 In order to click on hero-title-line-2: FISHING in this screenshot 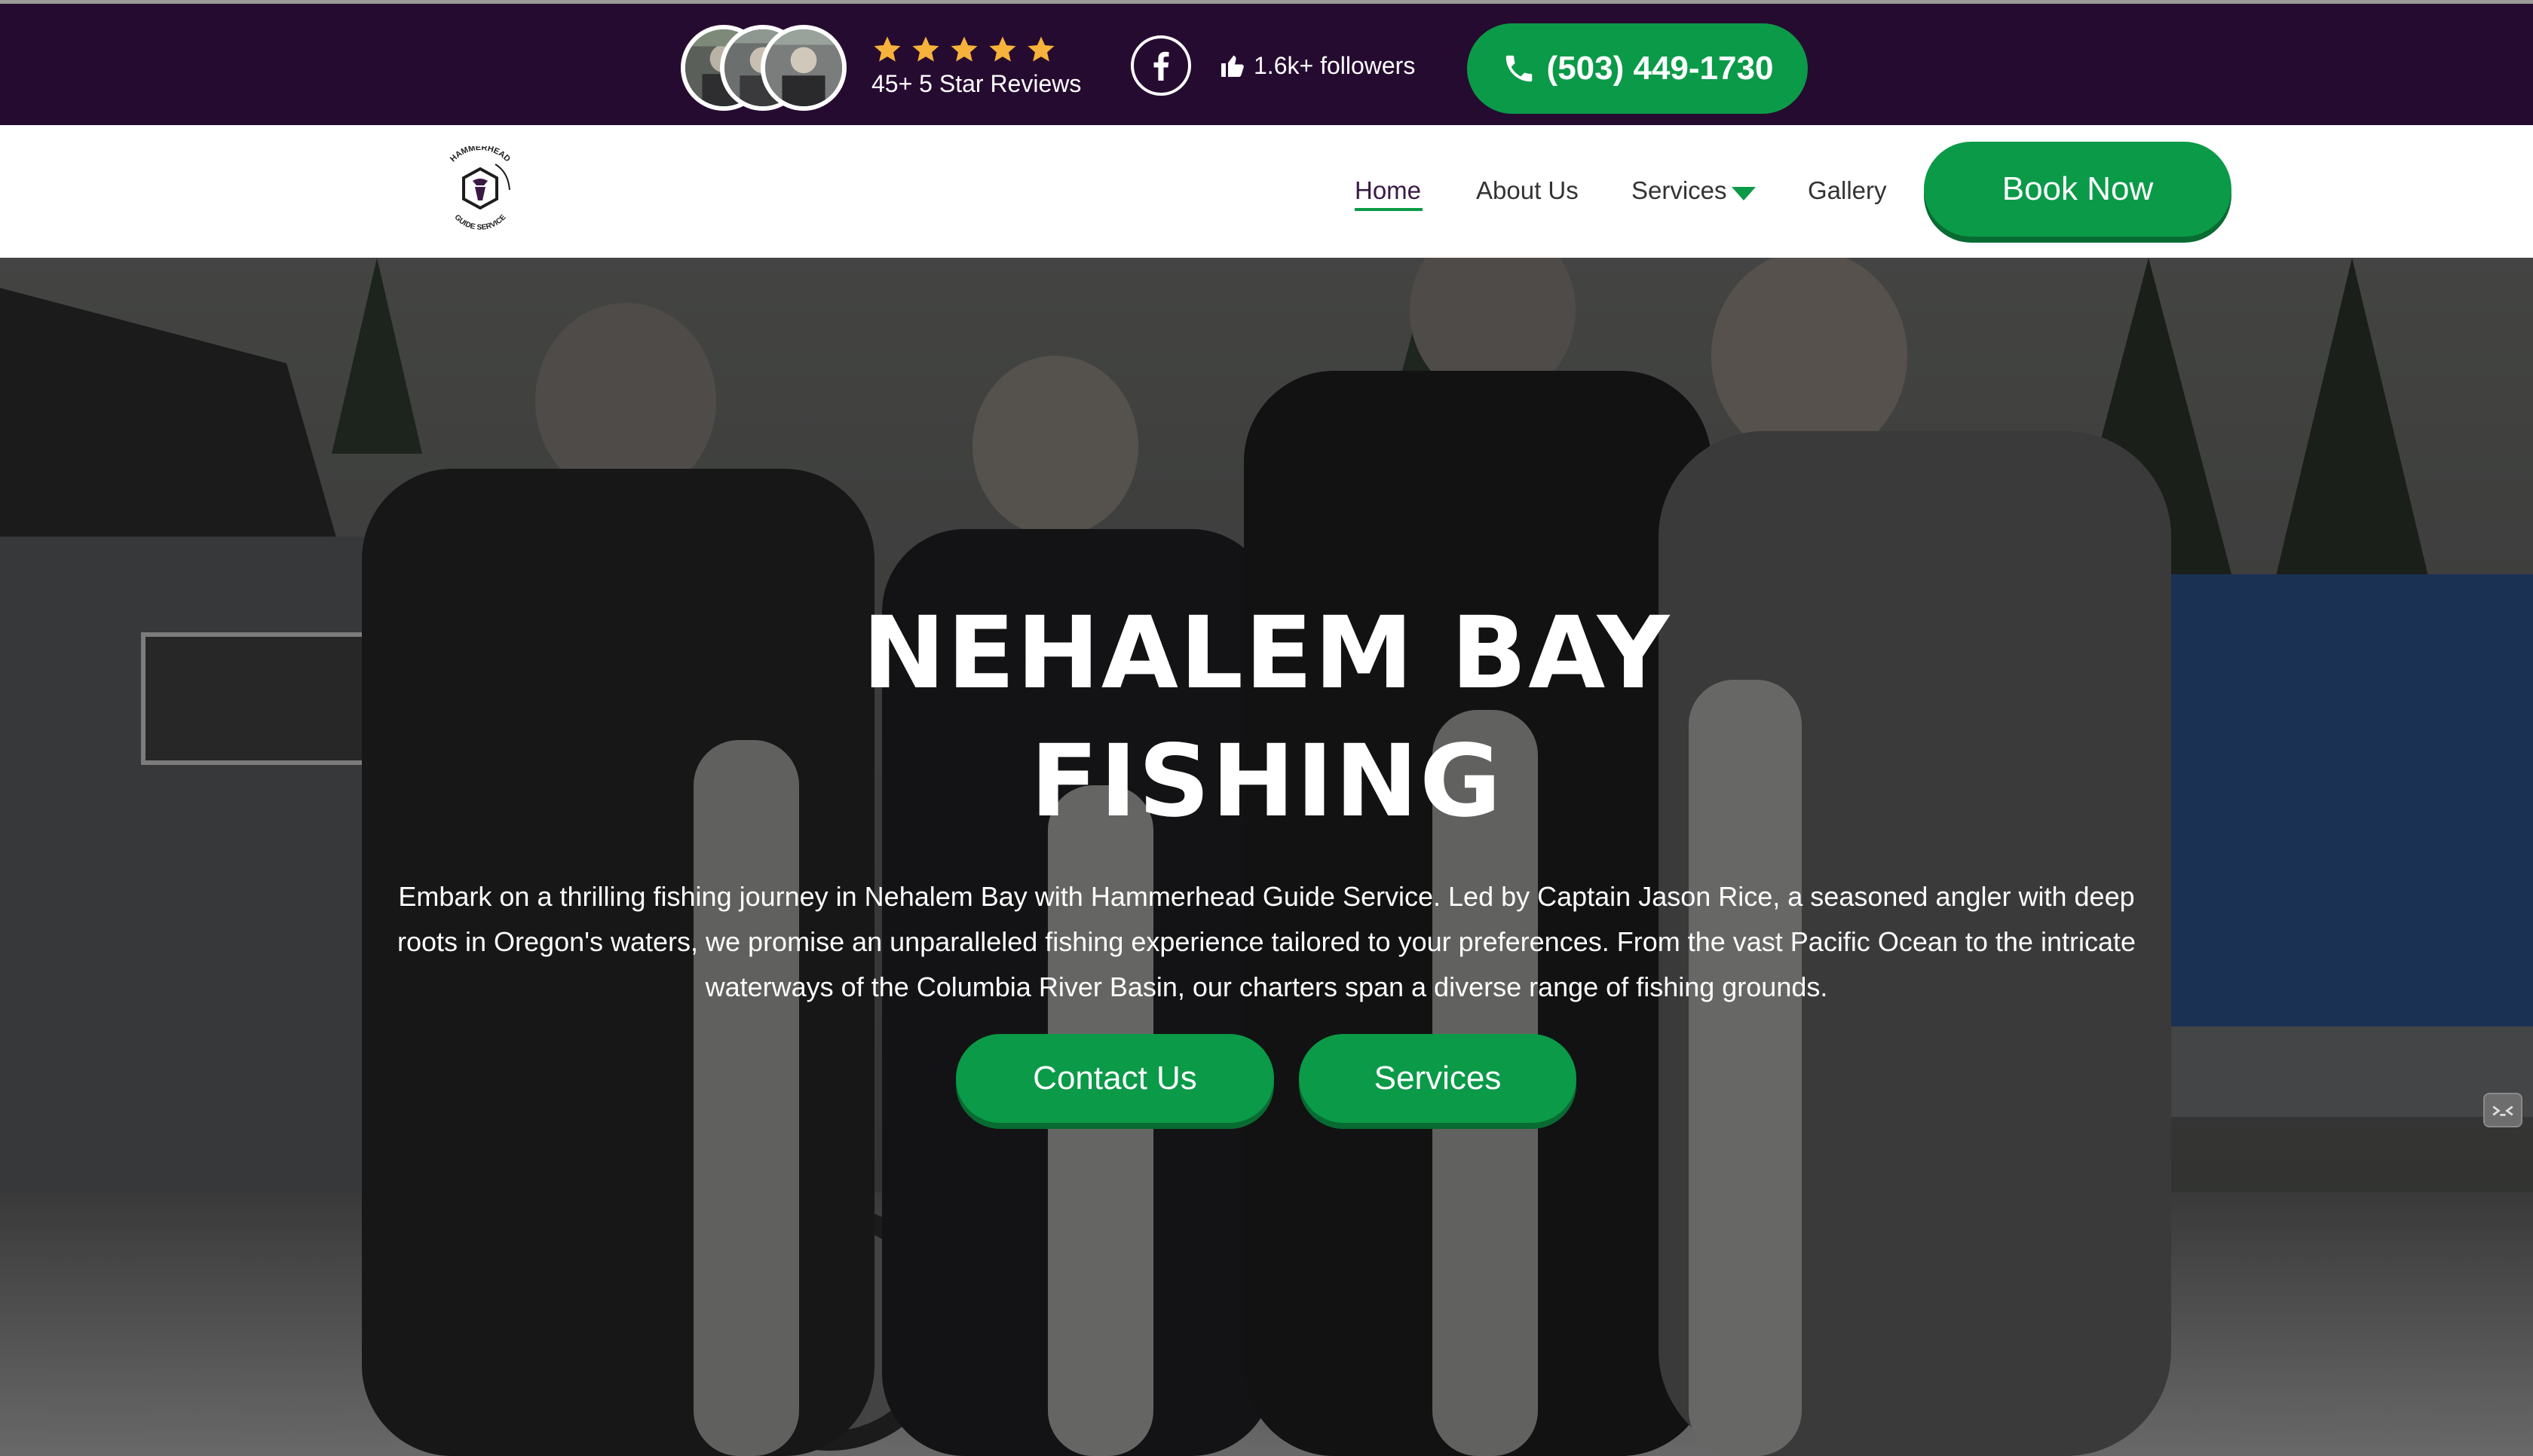, I will do `click(1266, 781)`.